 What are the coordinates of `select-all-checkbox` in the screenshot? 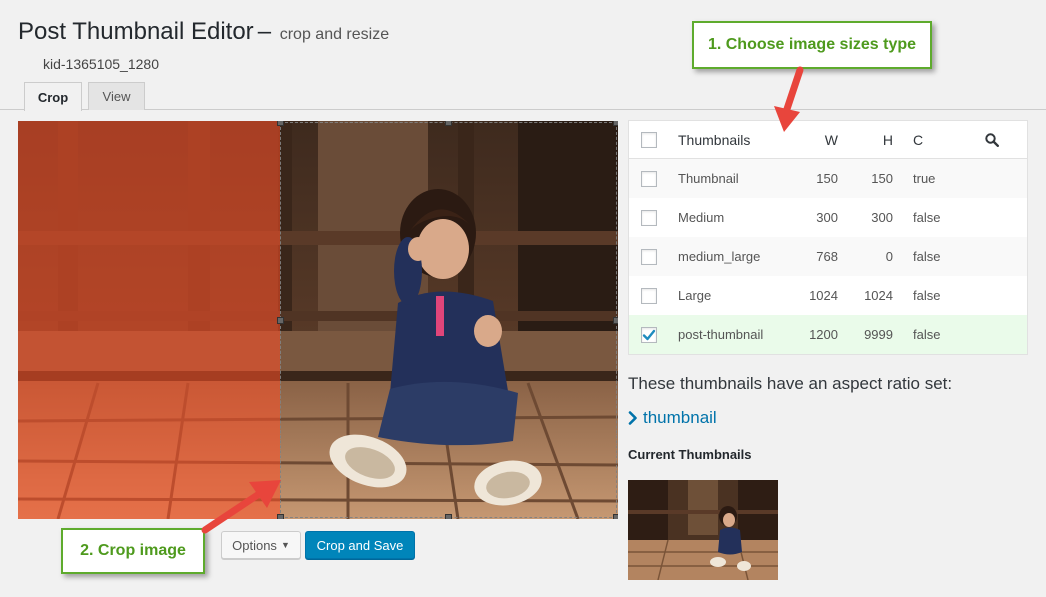 It's located at (649, 139).